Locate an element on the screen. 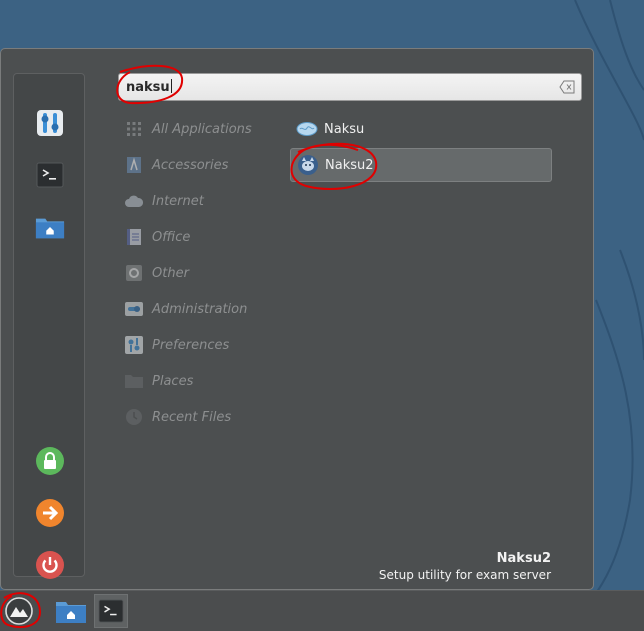  os-logo-icon is located at coordinates (19, 611).